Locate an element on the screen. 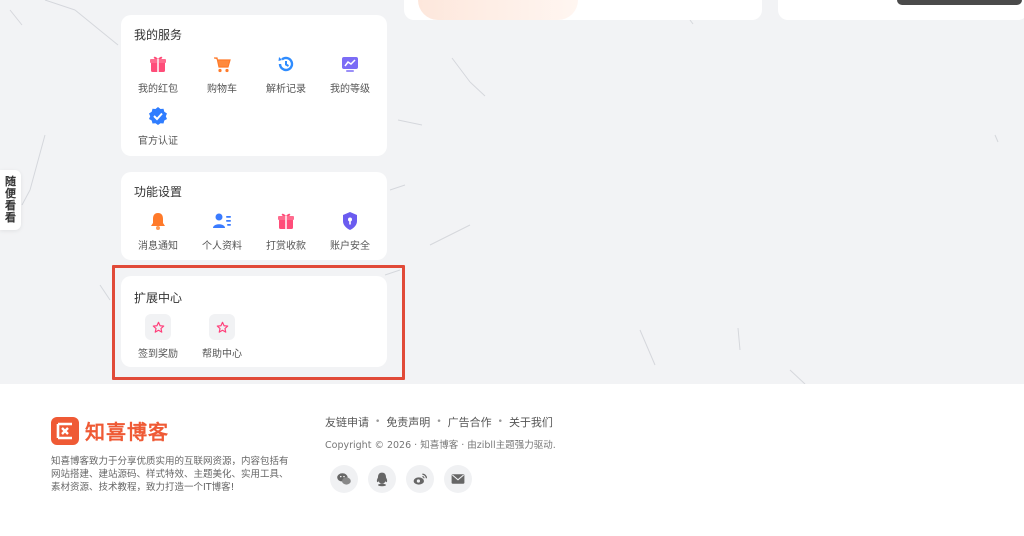 The width and height of the screenshot is (1024, 536). my-services-card: 我的服务 我的红包 购物车 解析记录 我的等级 官方认证 is located at coordinates (254, 85).